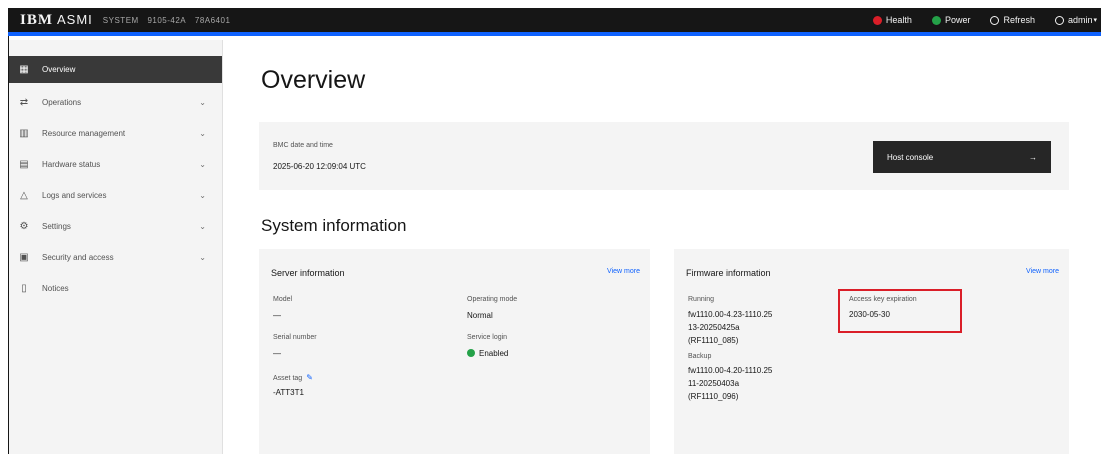 The width and height of the screenshot is (1101, 454). Describe the element at coordinates (120, 20) in the screenshot. I see `server-field-system: SYSTEM` at that location.